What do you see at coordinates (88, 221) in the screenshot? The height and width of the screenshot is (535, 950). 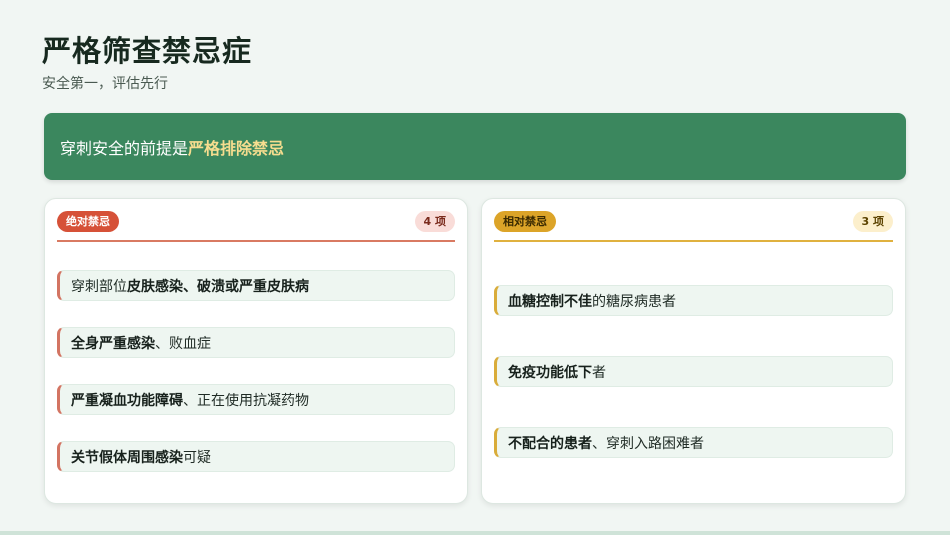 I see `absolute-contraindication-tag: 绝对禁忌` at bounding box center [88, 221].